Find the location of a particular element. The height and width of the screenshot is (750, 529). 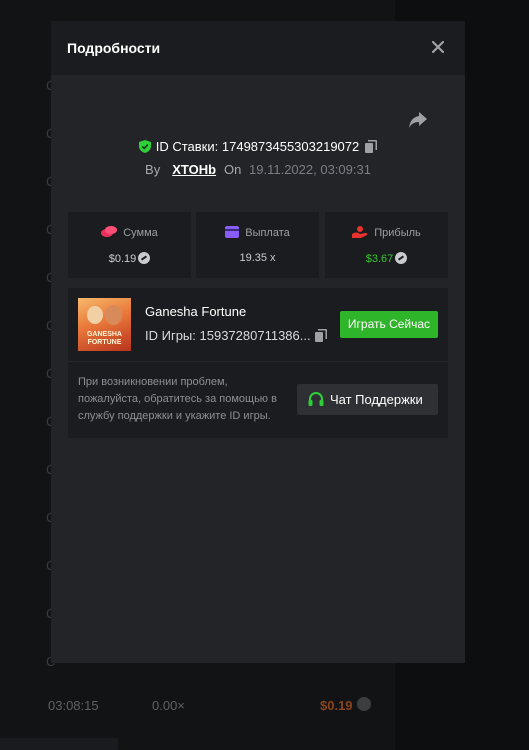

close-icon is located at coordinates (438, 47).